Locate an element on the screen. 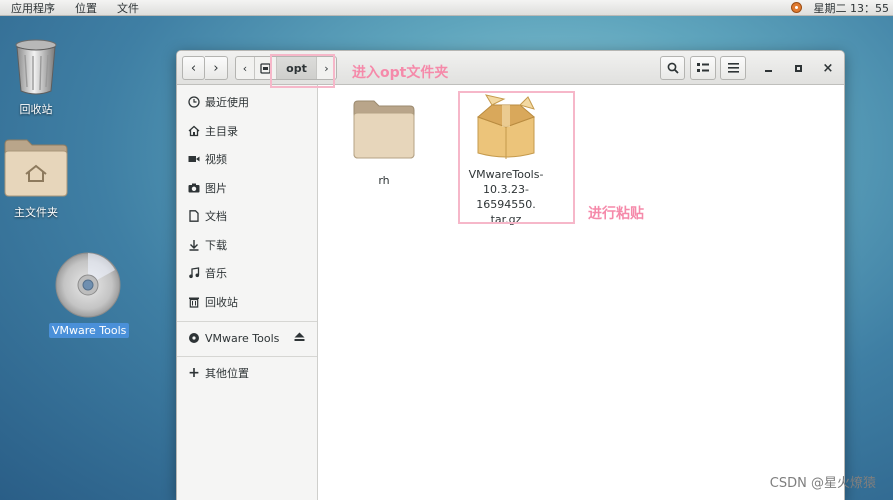 Image resolution: width=893 pixels, height=500 pixels. plus-icon: + is located at coordinates (194, 373).